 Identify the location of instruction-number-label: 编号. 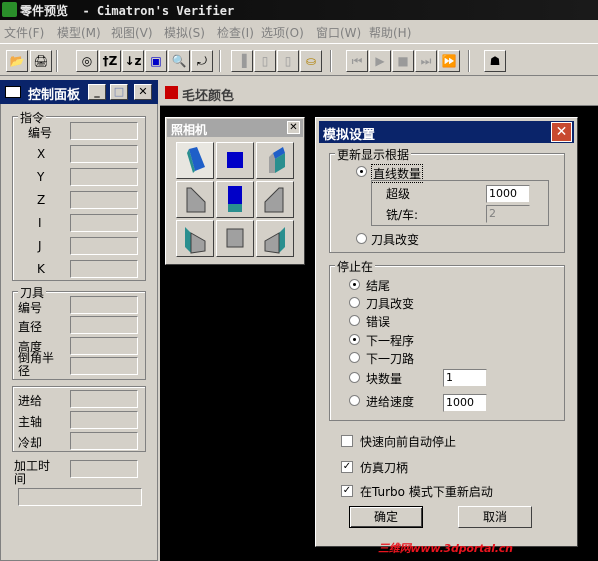
(40, 133).